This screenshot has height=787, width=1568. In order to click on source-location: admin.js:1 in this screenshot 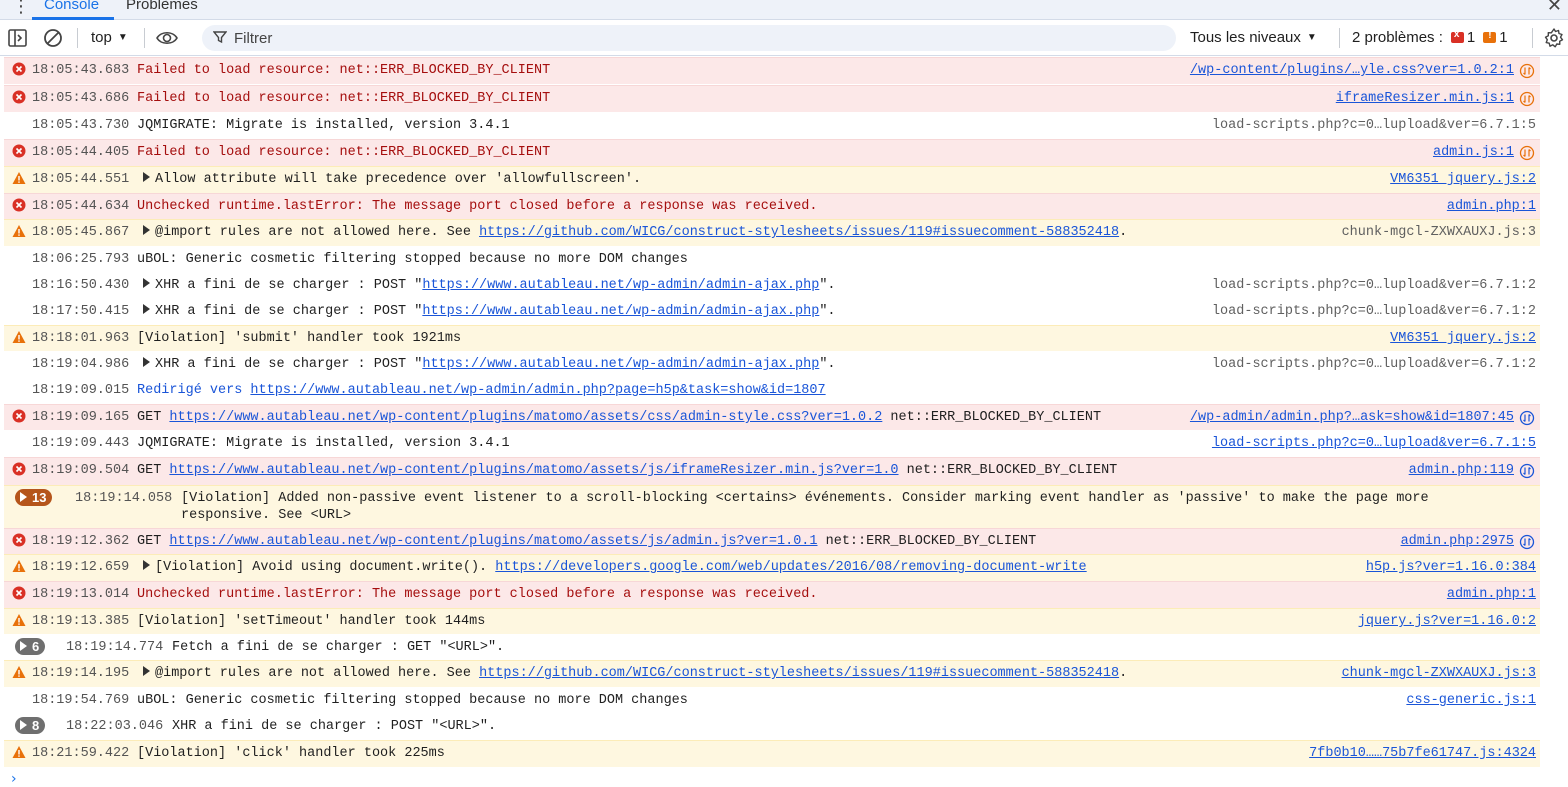, I will do `click(1473, 152)`.